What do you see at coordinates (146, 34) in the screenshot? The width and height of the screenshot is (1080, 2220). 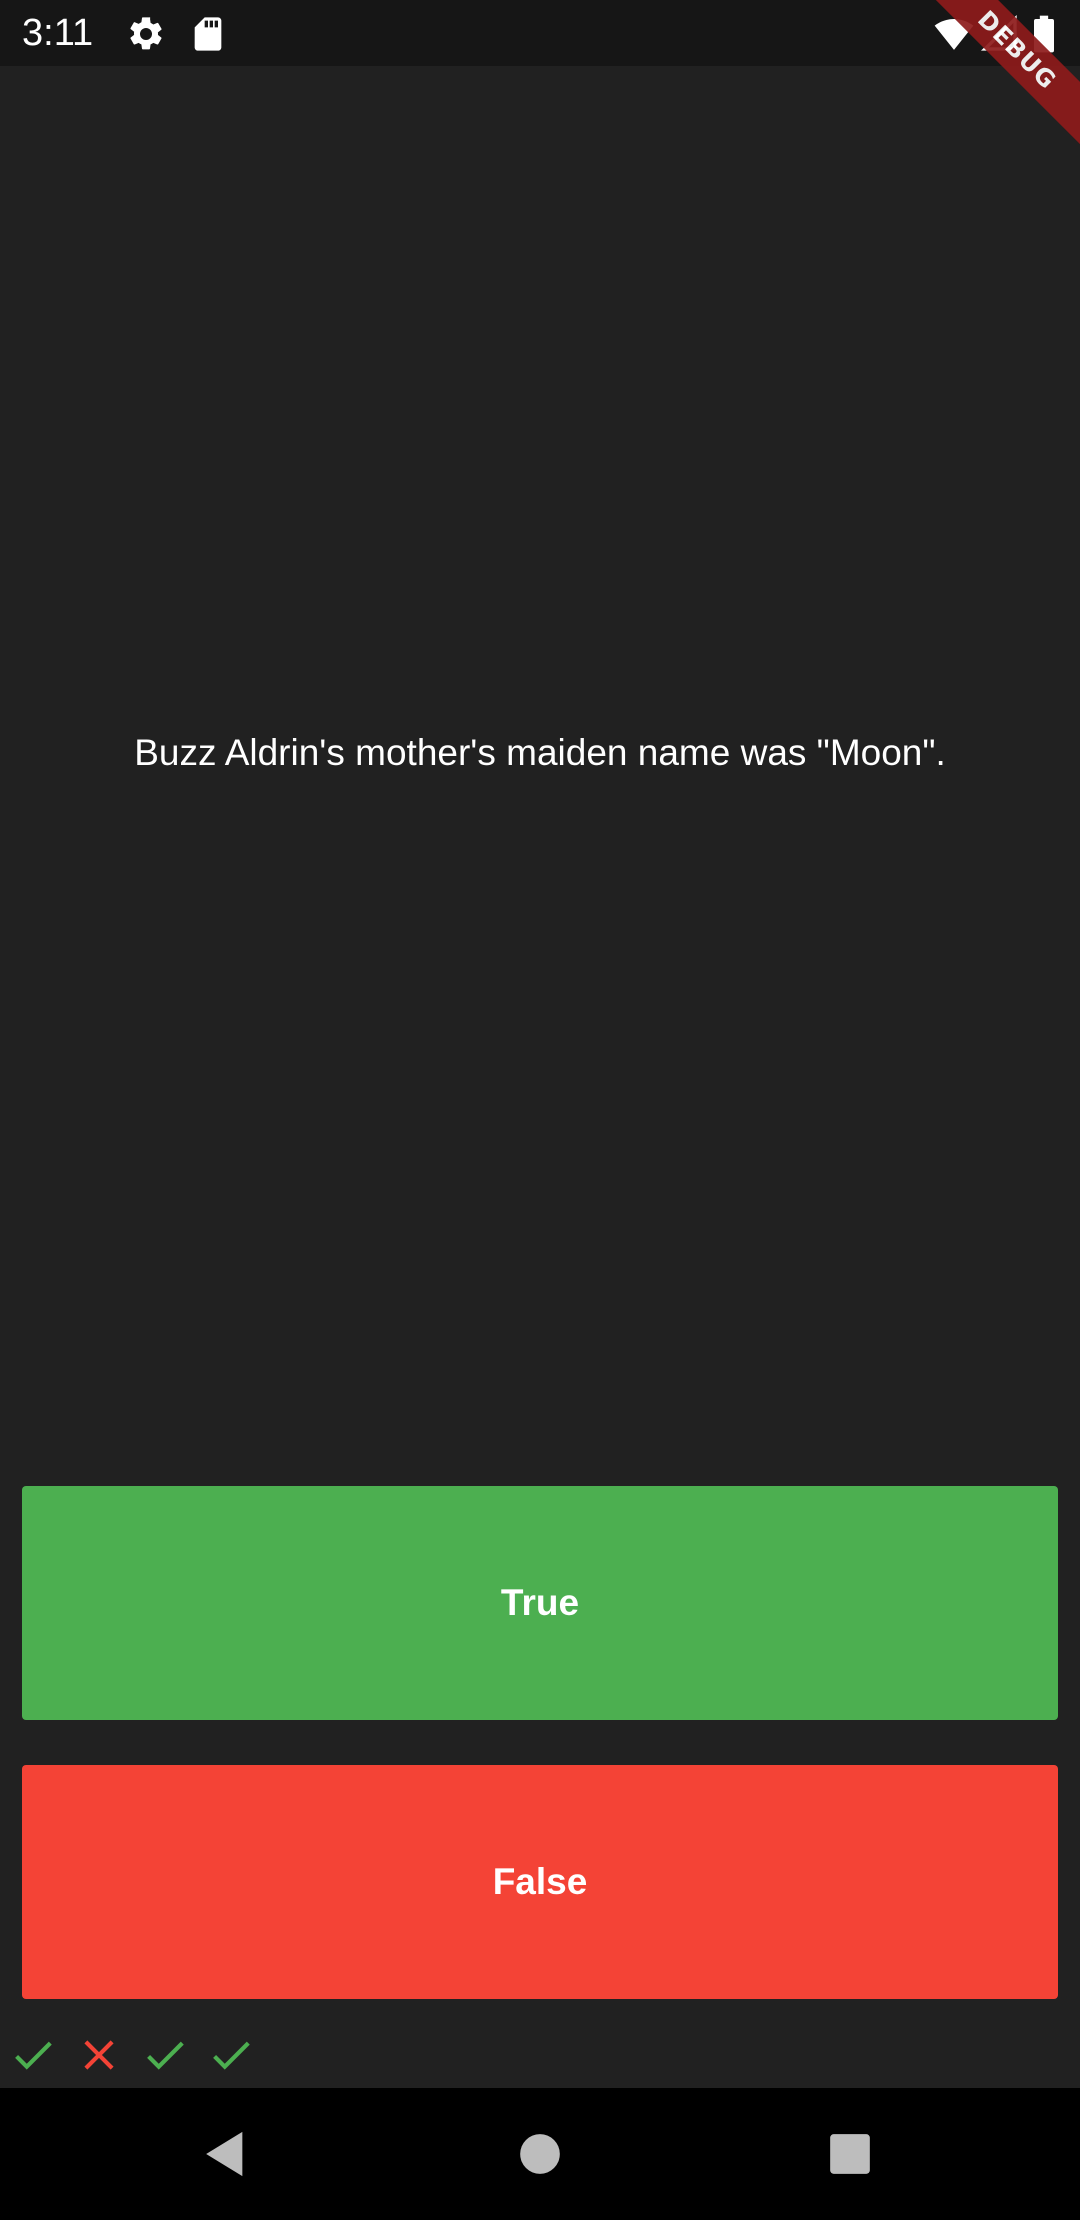 I see `gear-icon` at bounding box center [146, 34].